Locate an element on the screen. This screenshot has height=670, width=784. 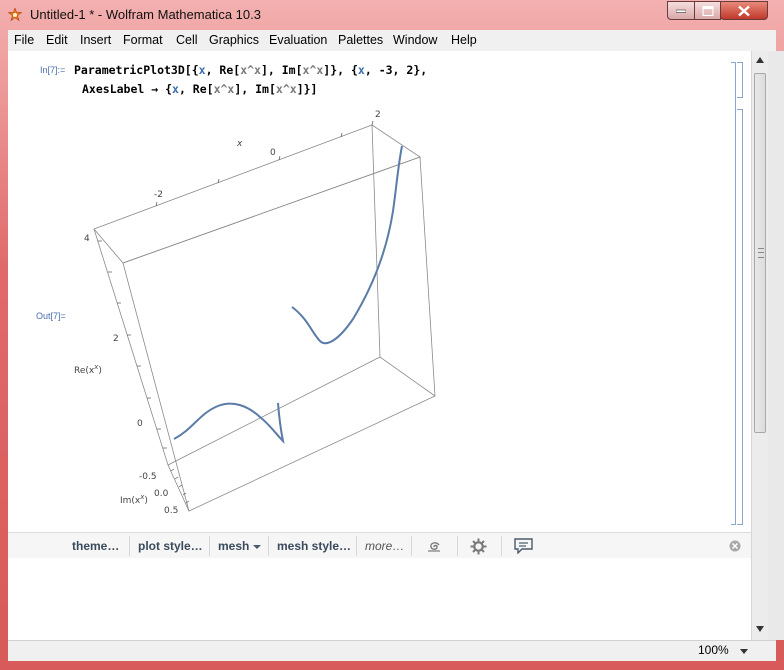
group-cell-bracket is located at coordinates (733, 293).